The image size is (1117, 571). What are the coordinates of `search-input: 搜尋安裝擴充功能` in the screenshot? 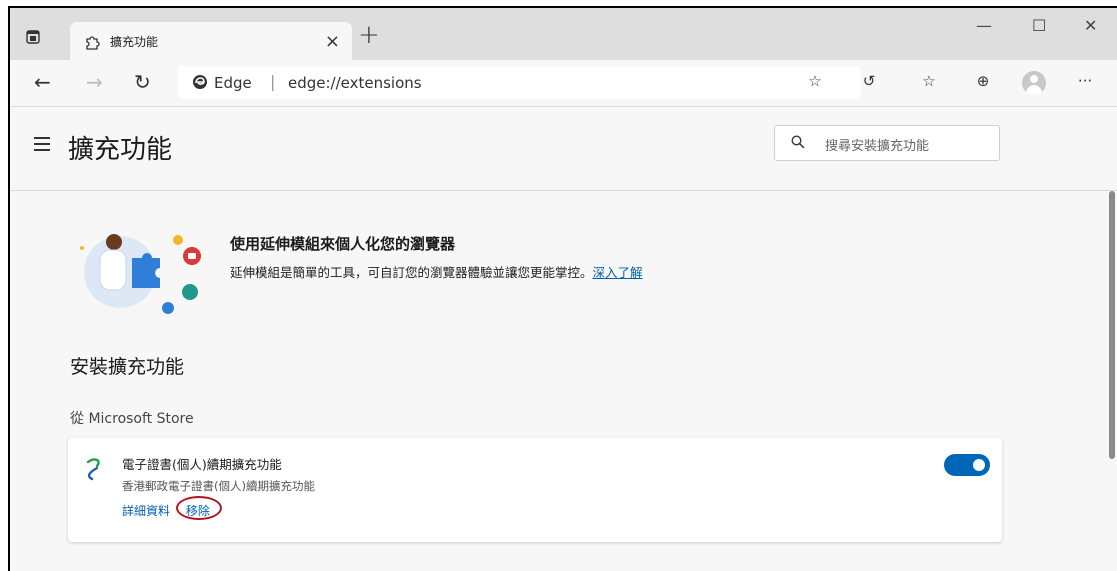 It's located at (887, 143).